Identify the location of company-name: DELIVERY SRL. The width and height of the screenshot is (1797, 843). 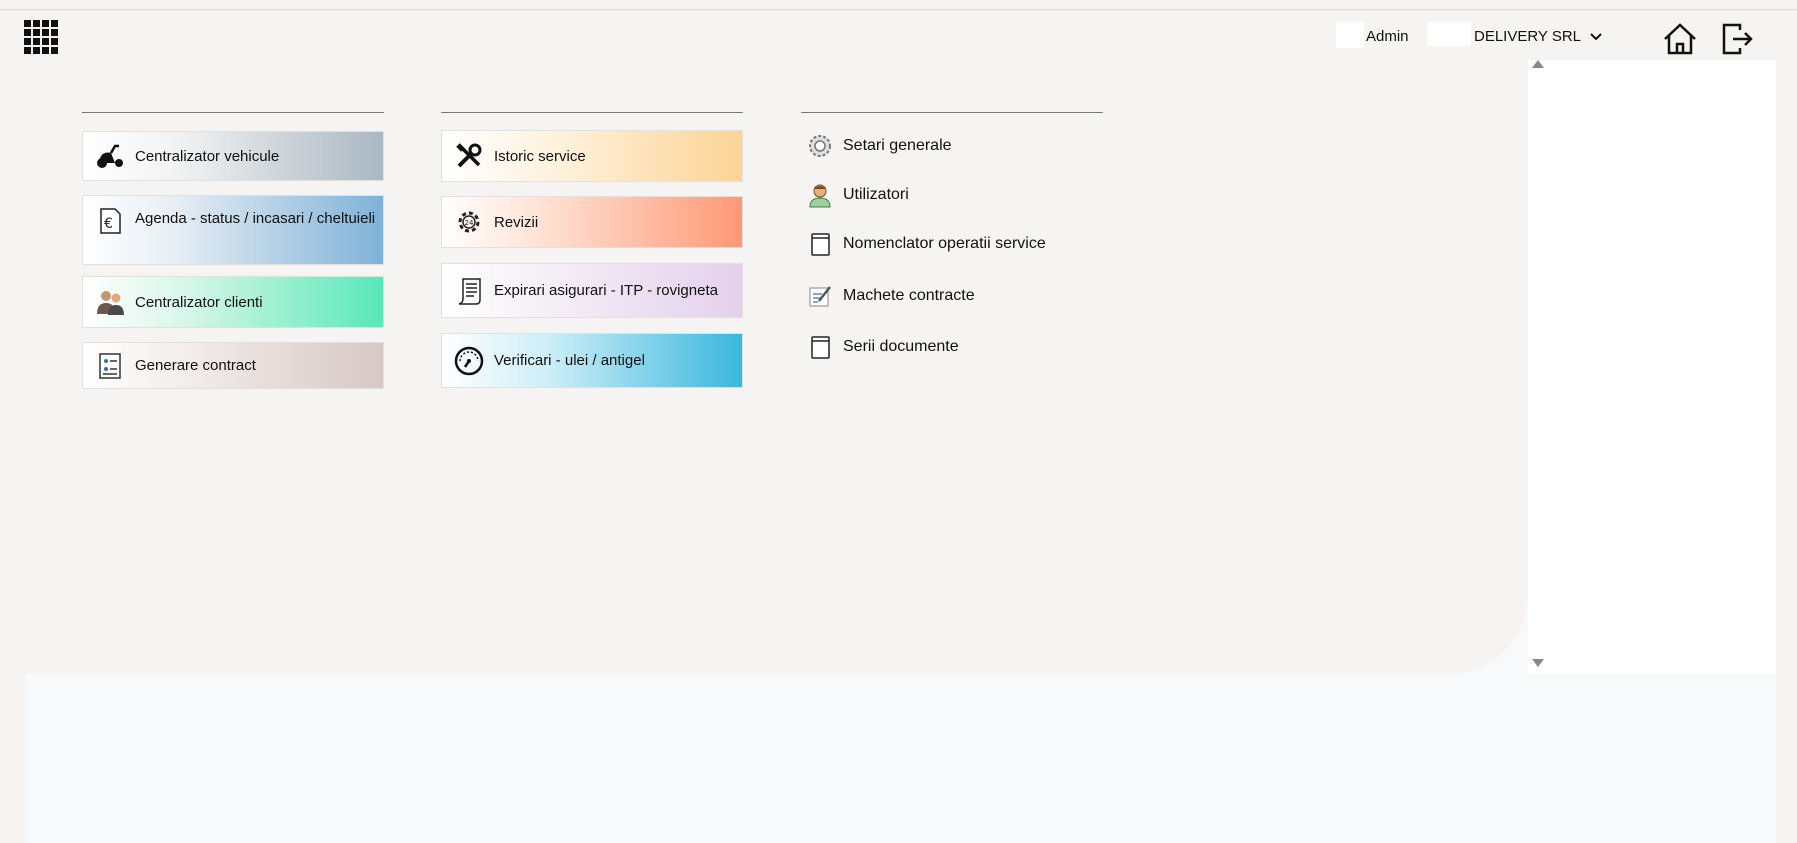
(1527, 36).